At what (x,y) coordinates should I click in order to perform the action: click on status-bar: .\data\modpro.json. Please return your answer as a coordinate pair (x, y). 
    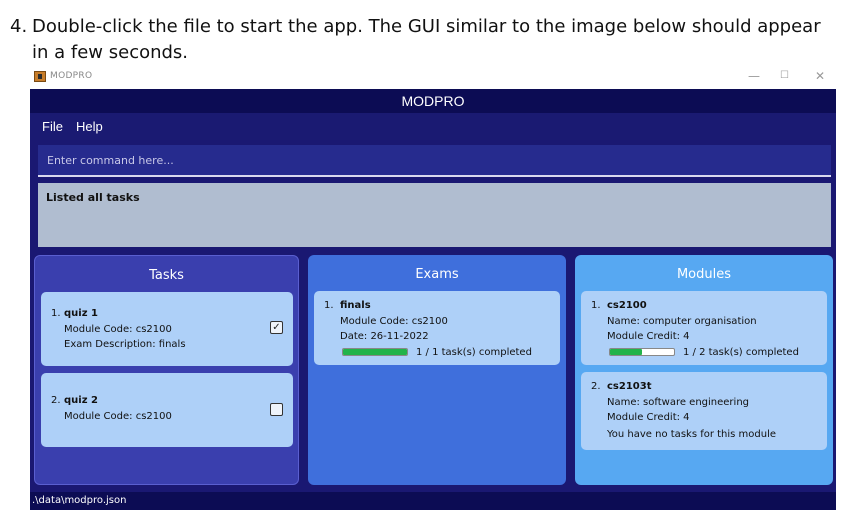
    Looking at the image, I should click on (433, 501).